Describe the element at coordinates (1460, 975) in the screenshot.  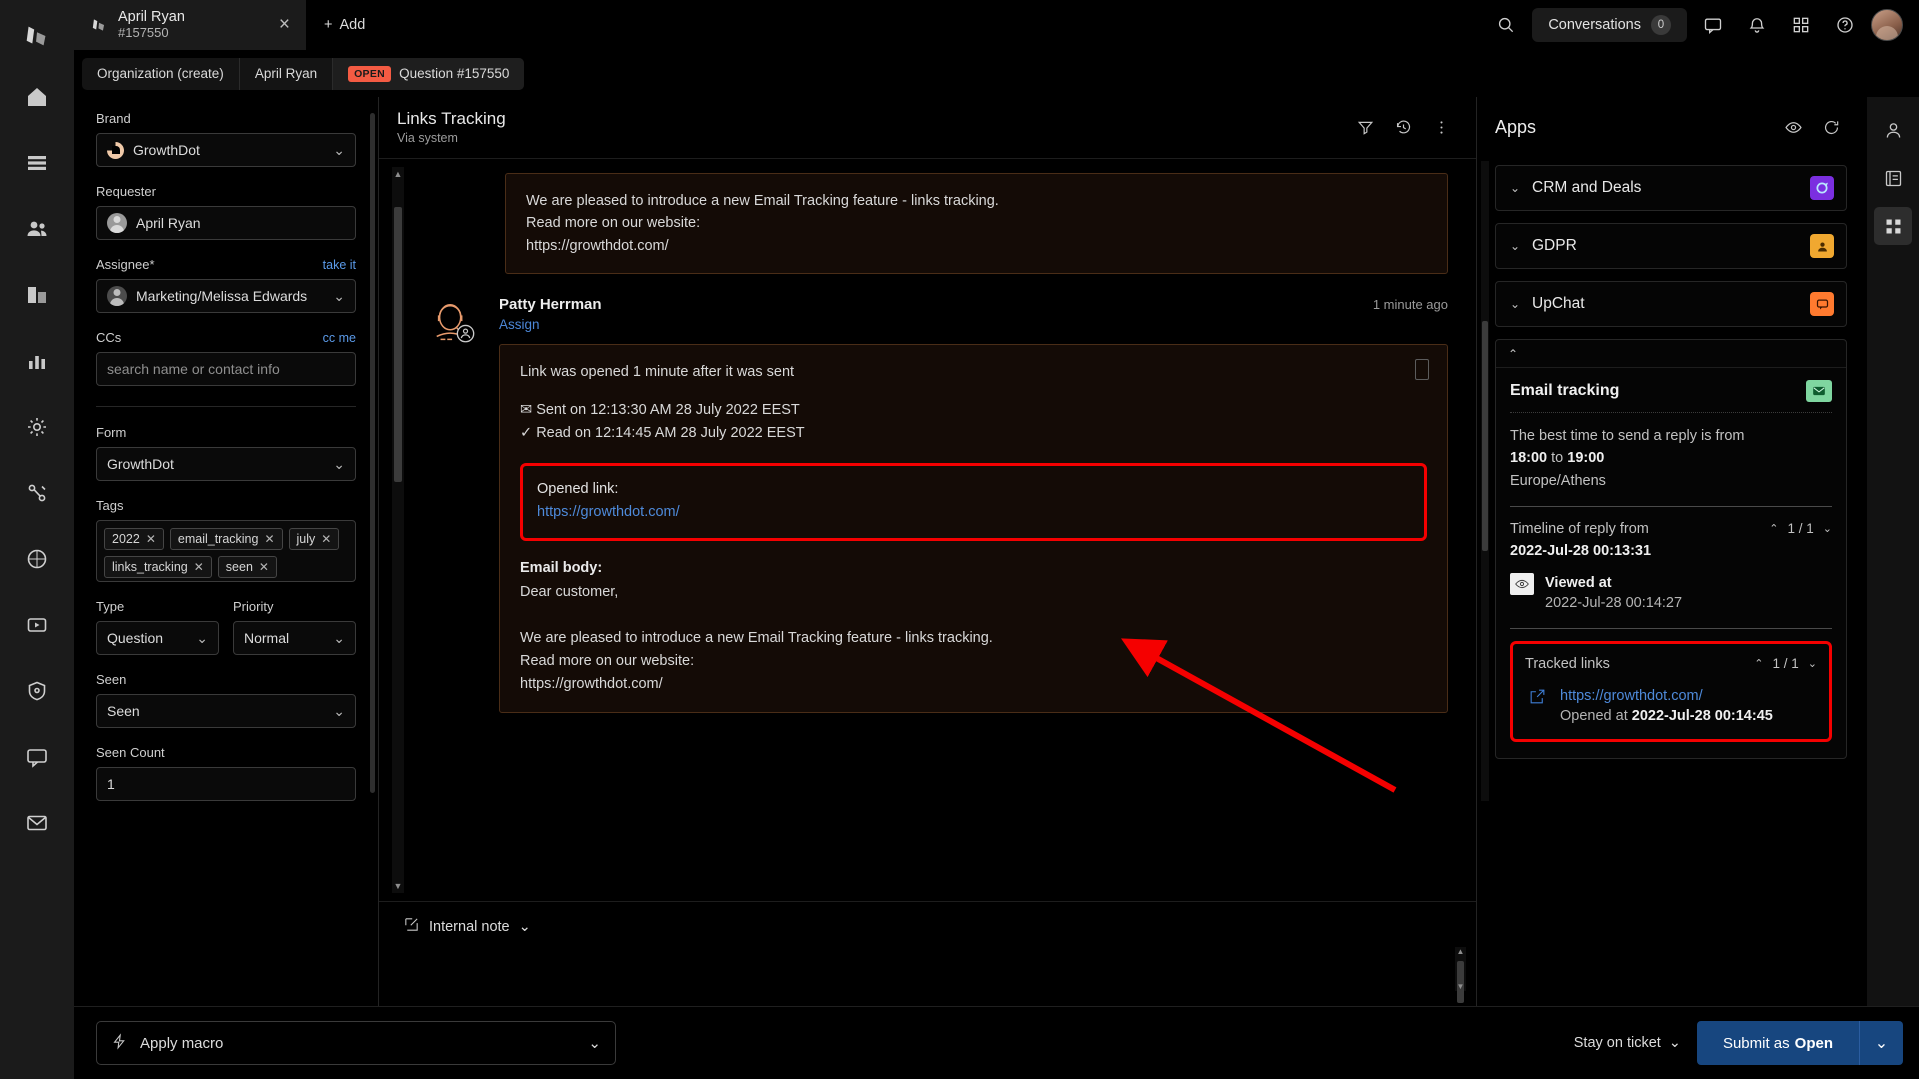
I see `composer-scrollbar: ▲ ▼` at that location.